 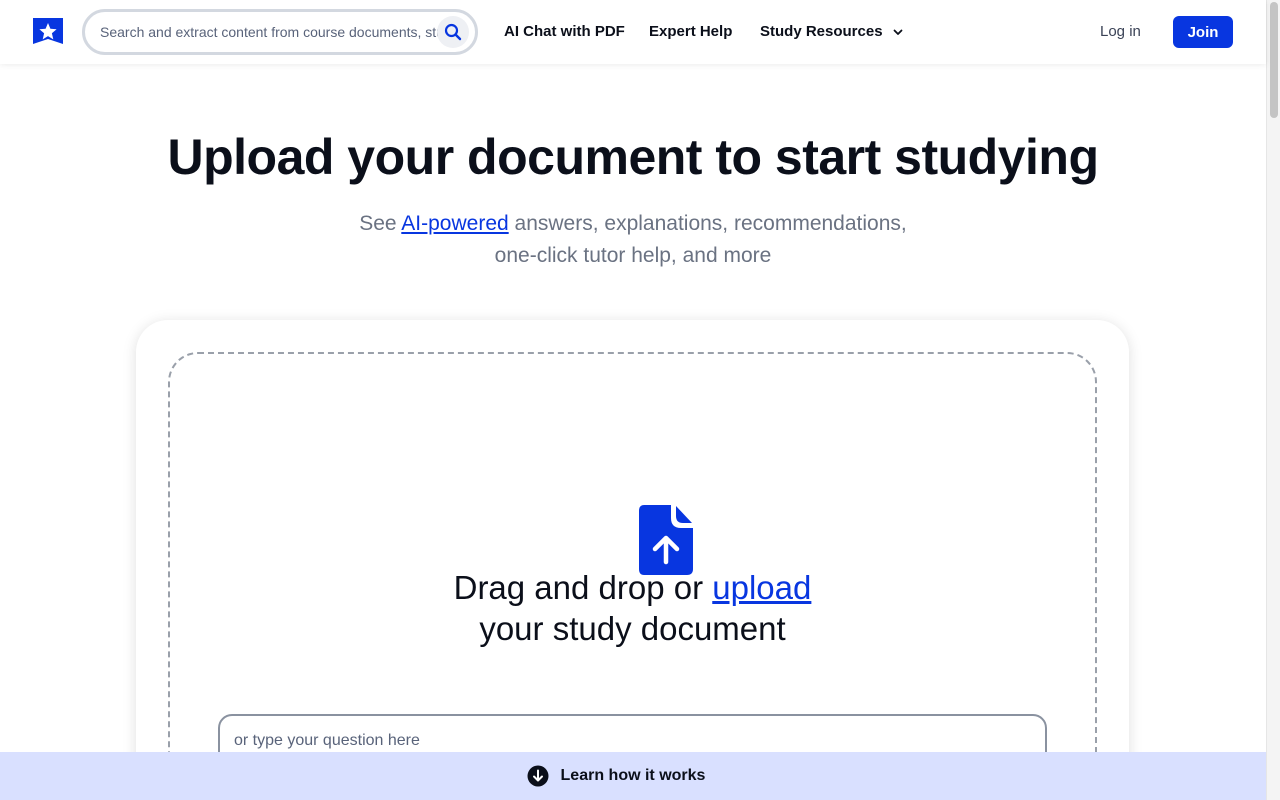 What do you see at coordinates (1273, 400) in the screenshot?
I see `page-scrollbar` at bounding box center [1273, 400].